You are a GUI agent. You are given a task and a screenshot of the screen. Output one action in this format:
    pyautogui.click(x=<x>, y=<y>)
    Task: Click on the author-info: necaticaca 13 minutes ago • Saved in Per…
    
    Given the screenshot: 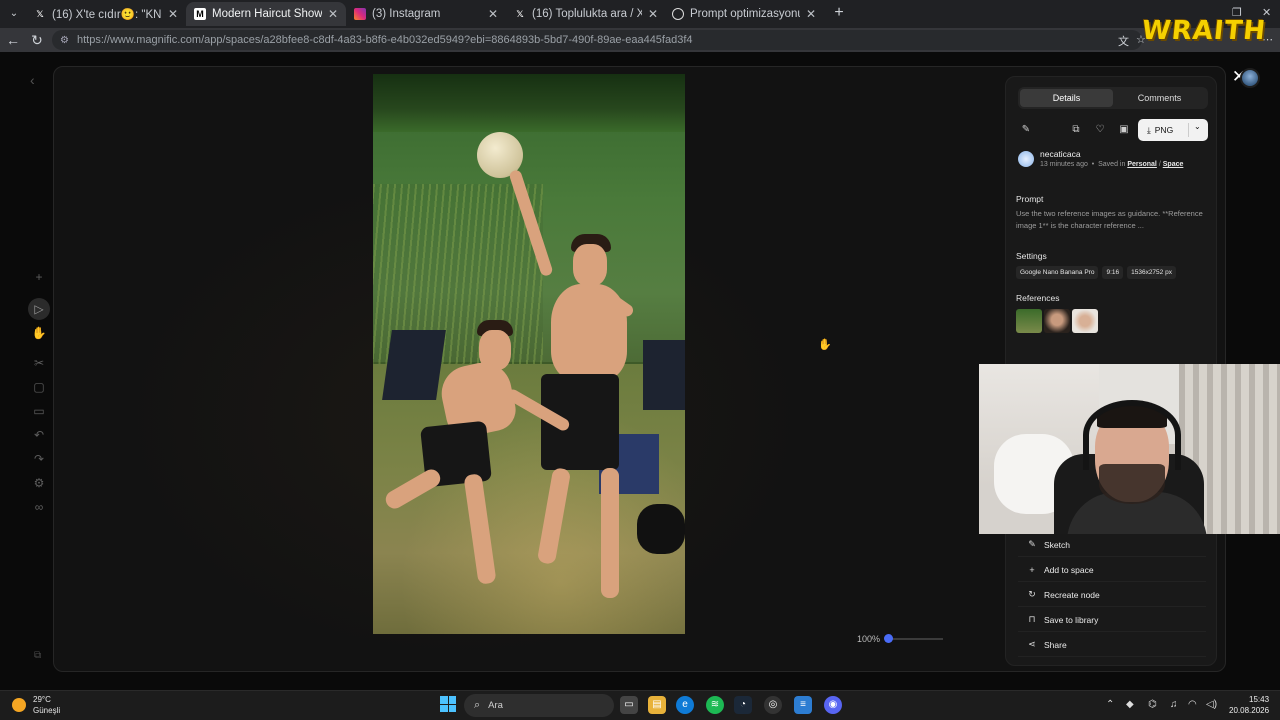 What is the action you would take?
    pyautogui.click(x=1113, y=162)
    